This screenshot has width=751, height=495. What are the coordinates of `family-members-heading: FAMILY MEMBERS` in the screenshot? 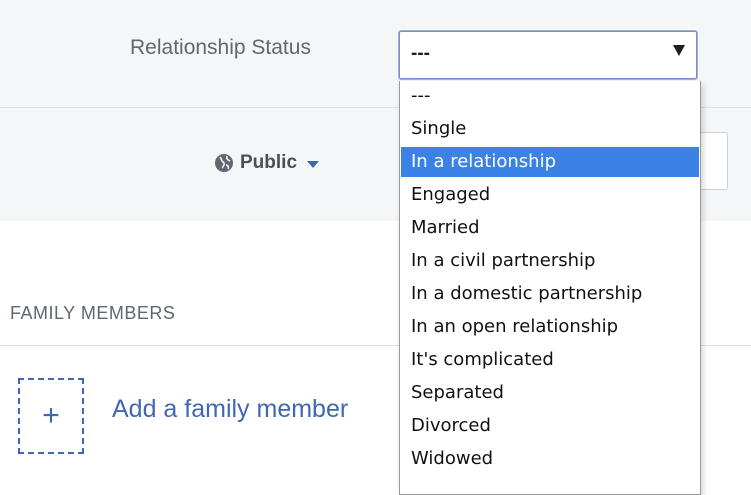 It's located at (93, 313).